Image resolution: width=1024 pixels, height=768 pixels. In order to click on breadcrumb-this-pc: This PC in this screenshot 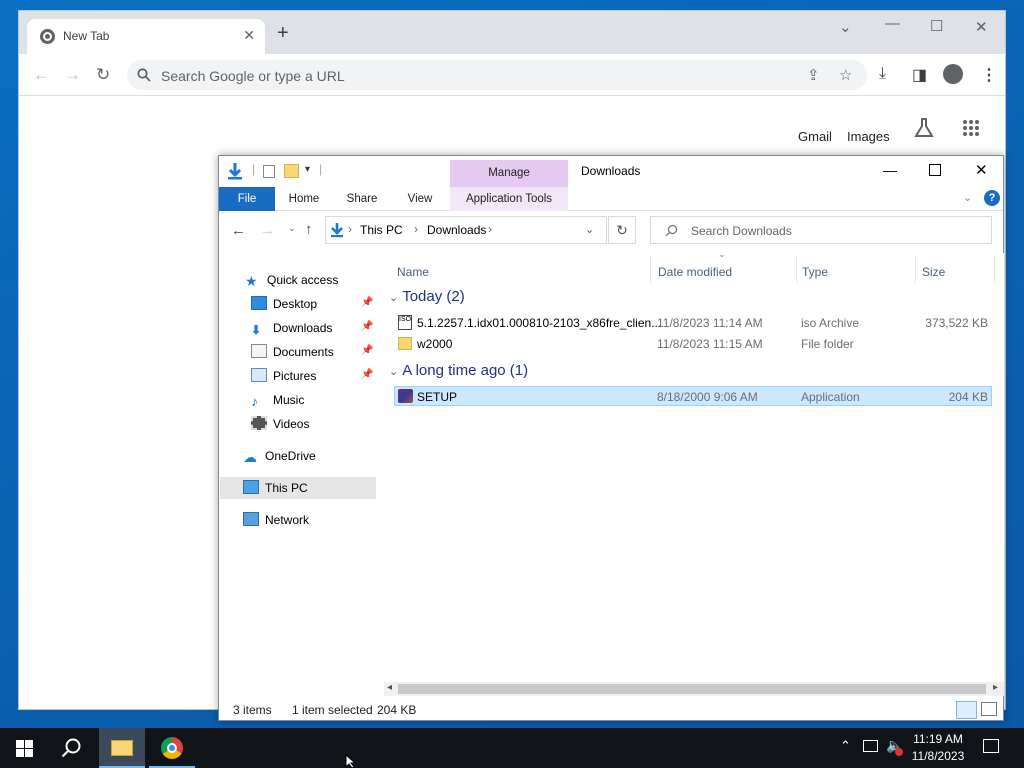, I will do `click(381, 230)`.